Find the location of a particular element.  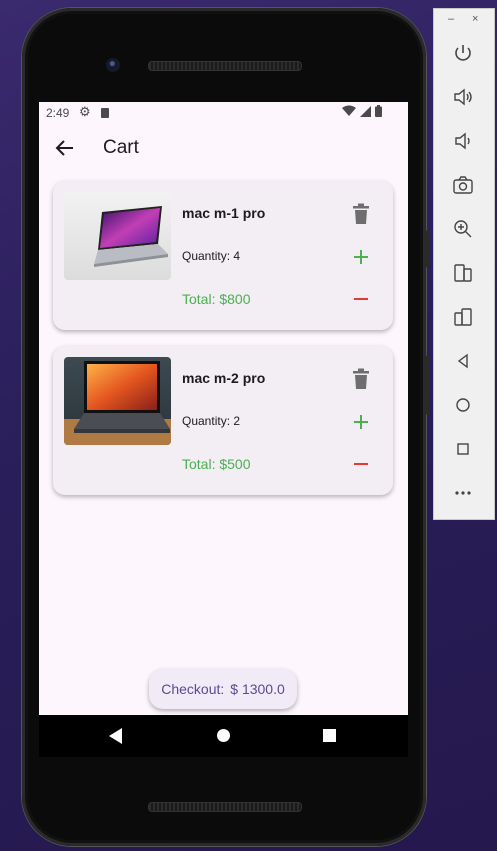

settings-status-icon: ⚙ is located at coordinates (85, 111).